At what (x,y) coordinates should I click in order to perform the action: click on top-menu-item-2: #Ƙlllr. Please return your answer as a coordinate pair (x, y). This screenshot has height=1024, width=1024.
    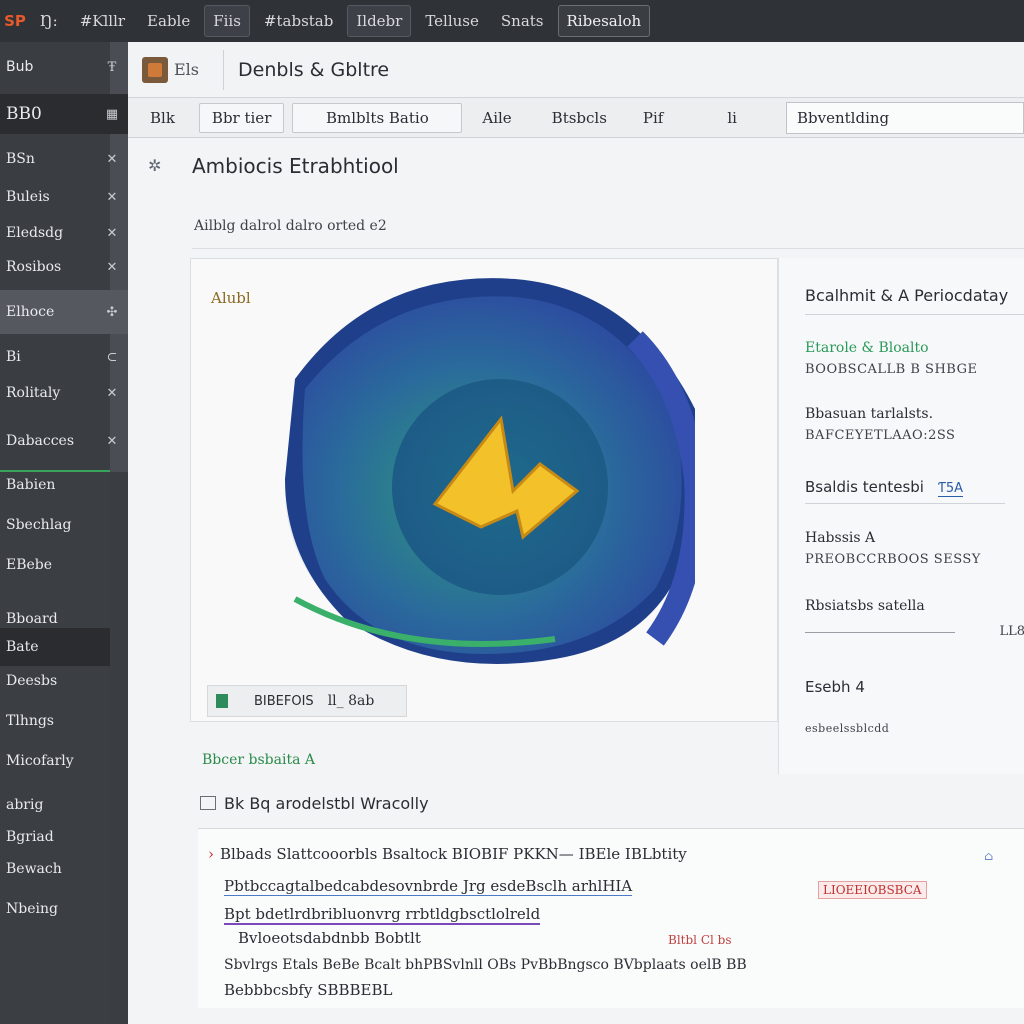
    Looking at the image, I should click on (102, 21).